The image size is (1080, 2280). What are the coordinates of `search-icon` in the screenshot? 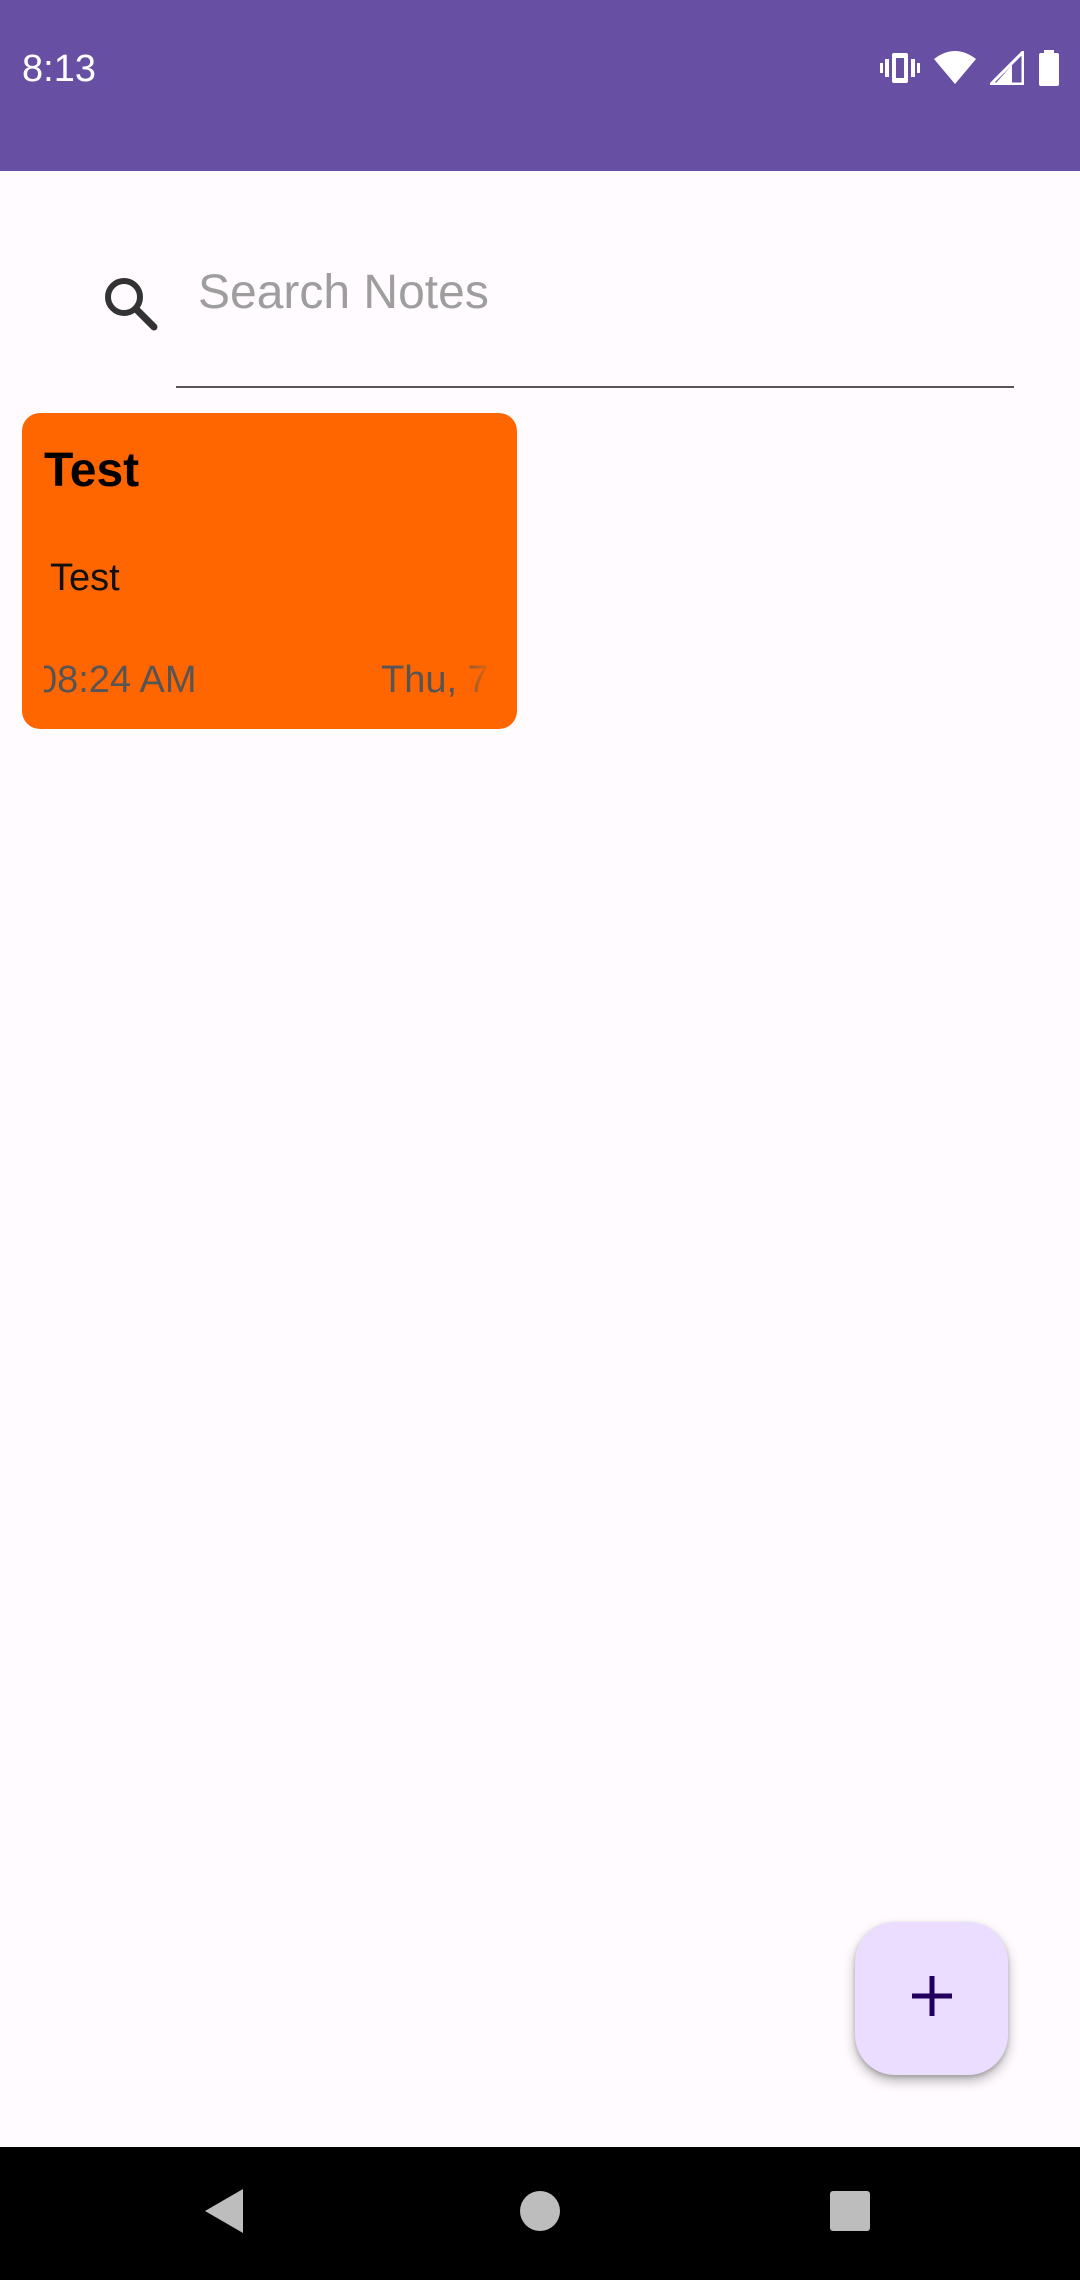 It's located at (131, 304).